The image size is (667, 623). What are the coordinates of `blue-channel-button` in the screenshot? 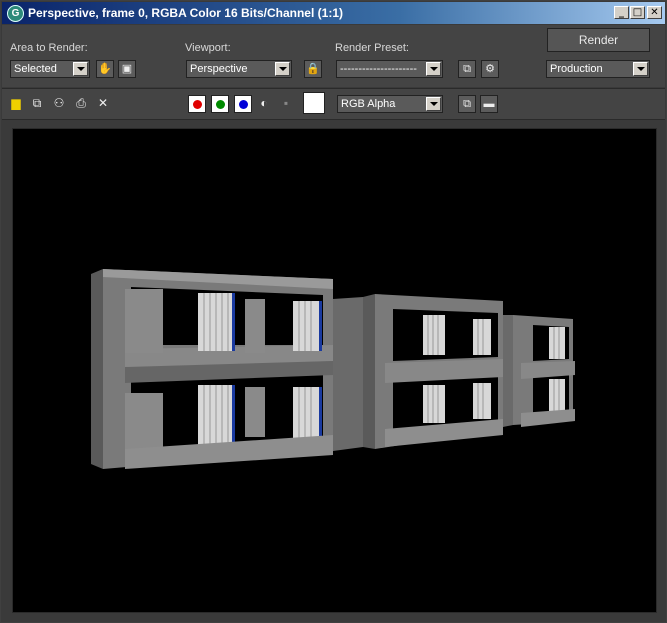 It's located at (243, 104).